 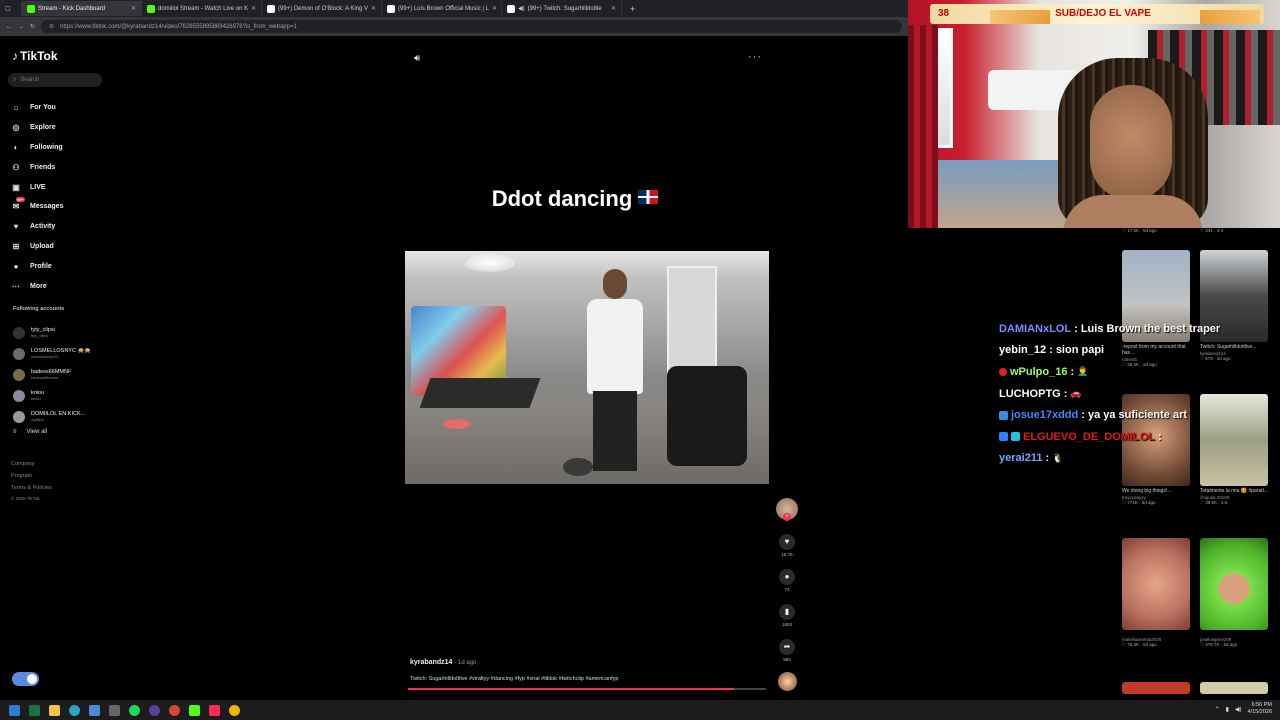 What do you see at coordinates (787, 517) in the screenshot?
I see `follow-plus-icon: +` at bounding box center [787, 517].